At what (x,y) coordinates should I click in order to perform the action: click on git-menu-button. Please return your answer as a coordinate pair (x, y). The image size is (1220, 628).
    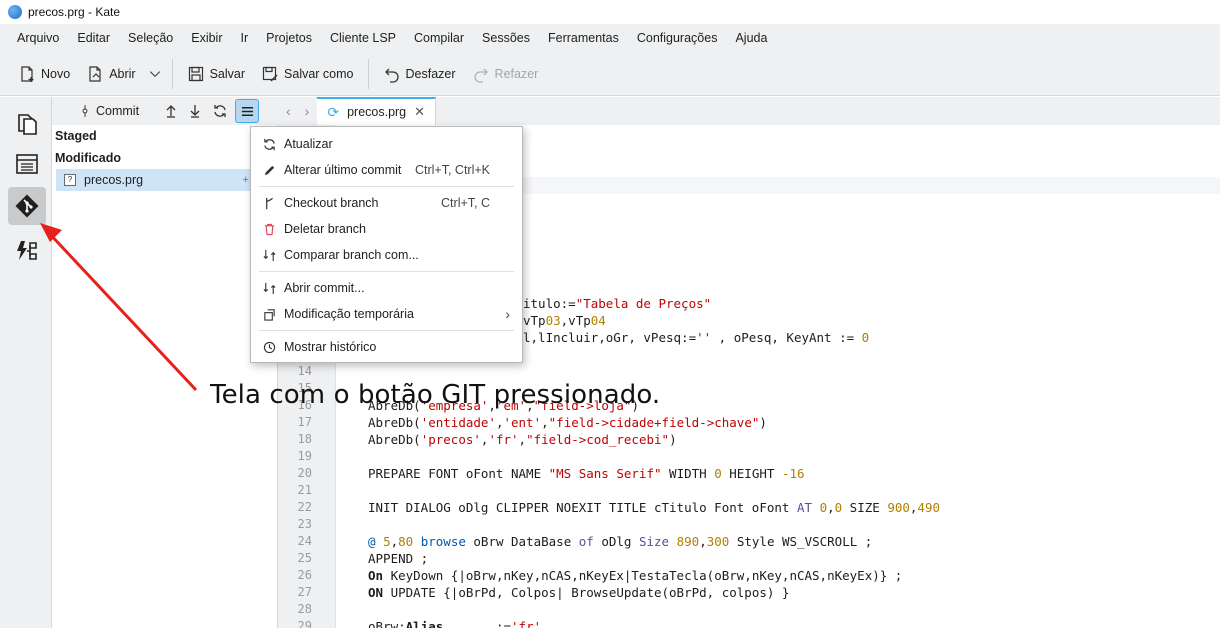
    Looking at the image, I should click on (247, 111).